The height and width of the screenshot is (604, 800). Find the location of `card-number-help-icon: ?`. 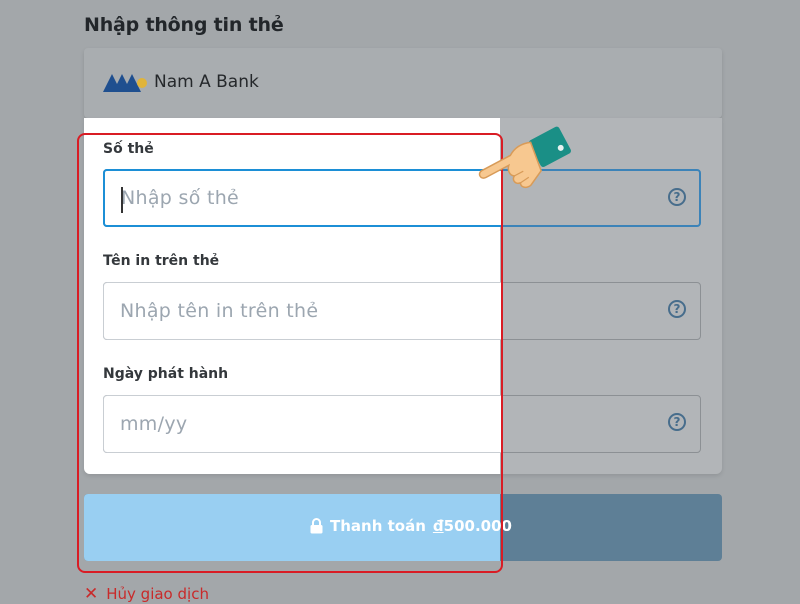

card-number-help-icon: ? is located at coordinates (677, 197).